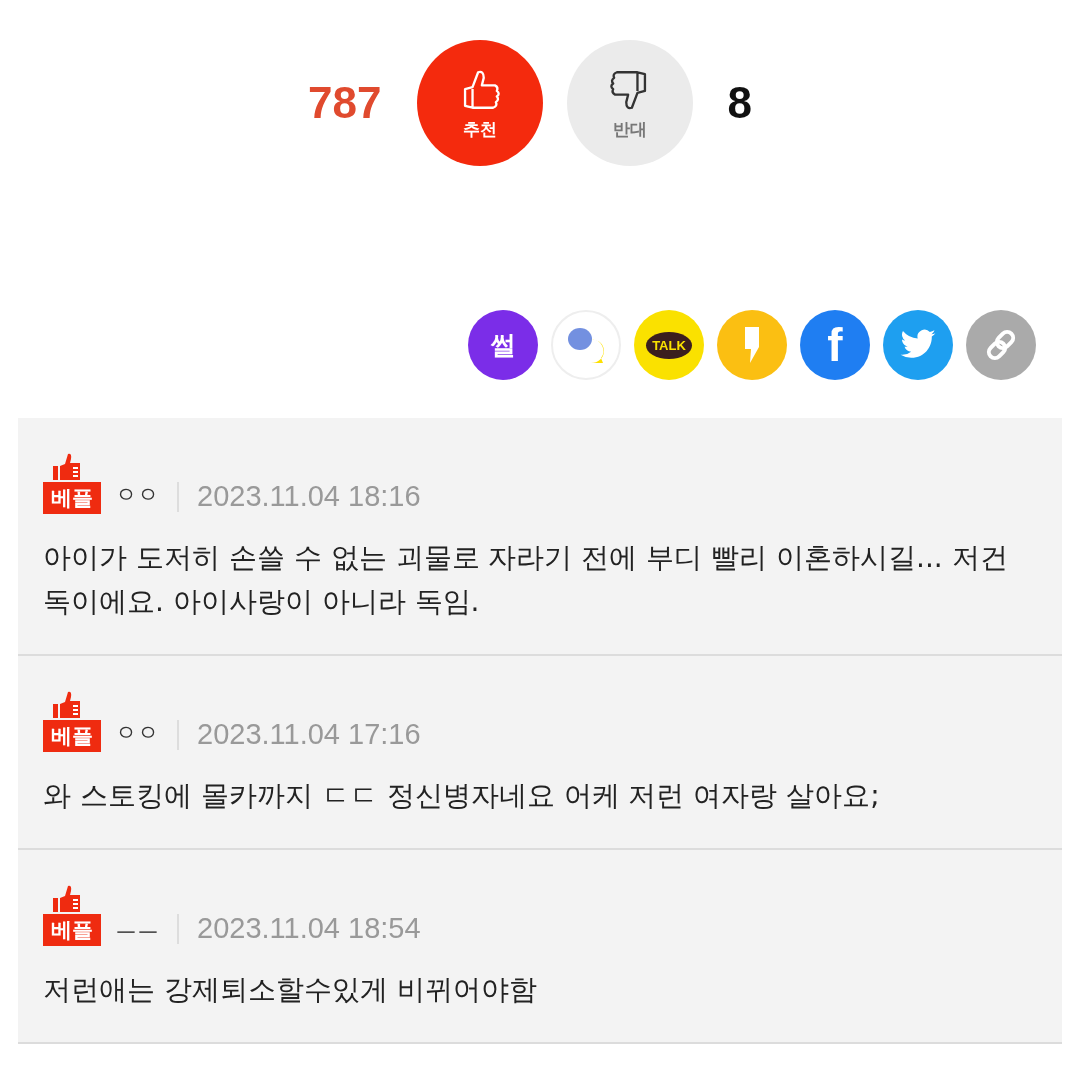 The width and height of the screenshot is (1080, 1080). I want to click on comment-date: 2023.11.04 18:54, so click(309, 929).